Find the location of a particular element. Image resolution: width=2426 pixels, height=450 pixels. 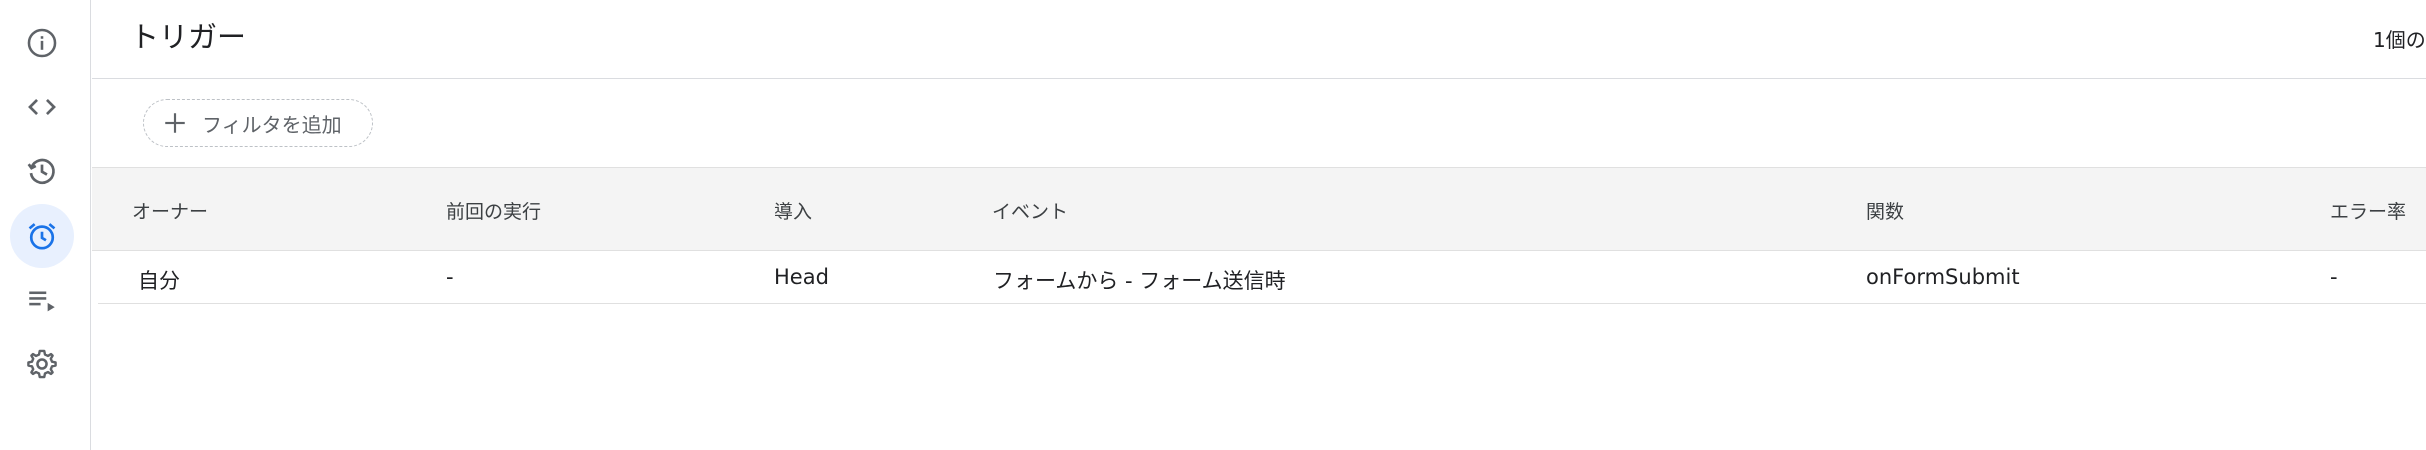

column-header-owner: オーナー is located at coordinates (170, 210).